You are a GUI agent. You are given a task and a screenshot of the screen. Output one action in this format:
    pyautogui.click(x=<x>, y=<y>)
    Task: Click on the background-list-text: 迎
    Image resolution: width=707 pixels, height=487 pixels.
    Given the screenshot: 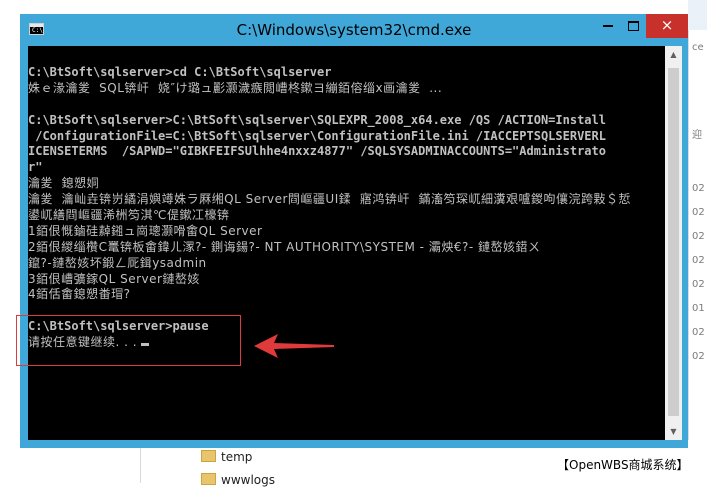 What is the action you would take?
    pyautogui.click(x=697, y=135)
    